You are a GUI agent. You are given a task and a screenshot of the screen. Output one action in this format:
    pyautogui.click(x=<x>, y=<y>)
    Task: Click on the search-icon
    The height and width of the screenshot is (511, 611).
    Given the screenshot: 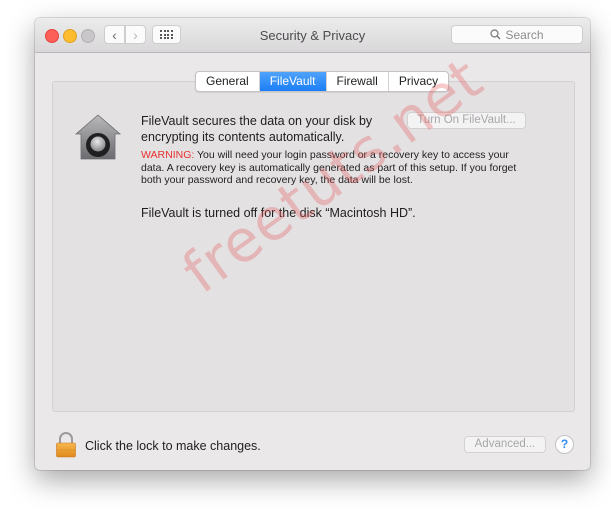 What is the action you would take?
    pyautogui.click(x=495, y=34)
    